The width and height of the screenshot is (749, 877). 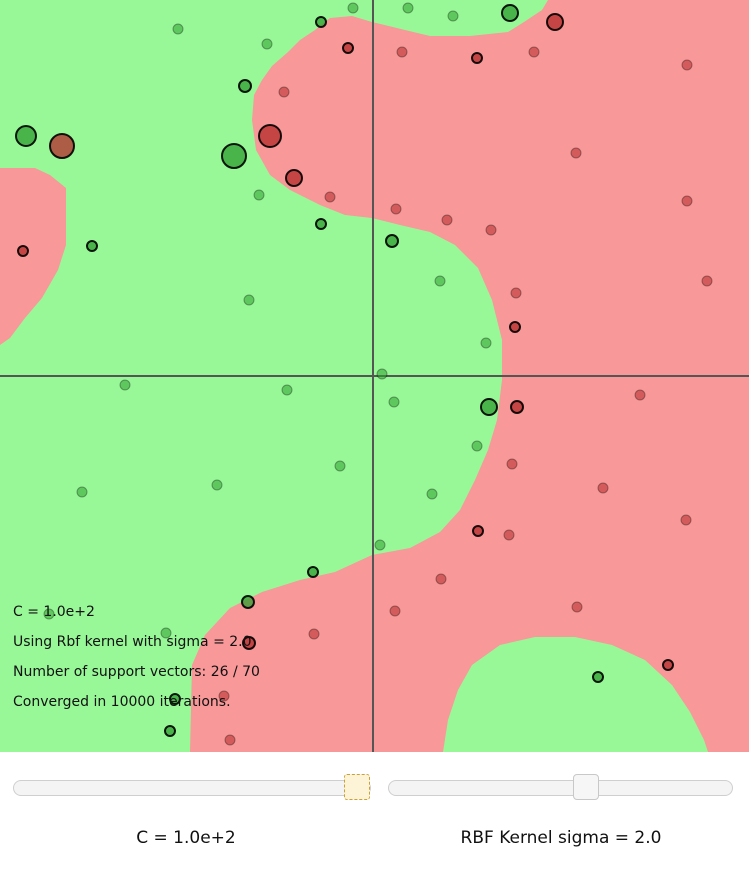 What do you see at coordinates (54, 612) in the screenshot?
I see `overlay-c-text: C = 1.0e+2` at bounding box center [54, 612].